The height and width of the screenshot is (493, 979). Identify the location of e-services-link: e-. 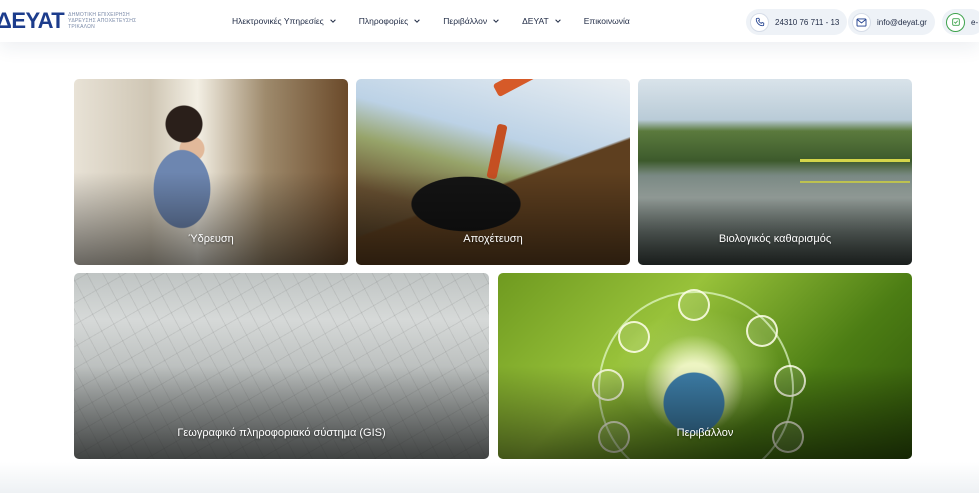
(960, 22).